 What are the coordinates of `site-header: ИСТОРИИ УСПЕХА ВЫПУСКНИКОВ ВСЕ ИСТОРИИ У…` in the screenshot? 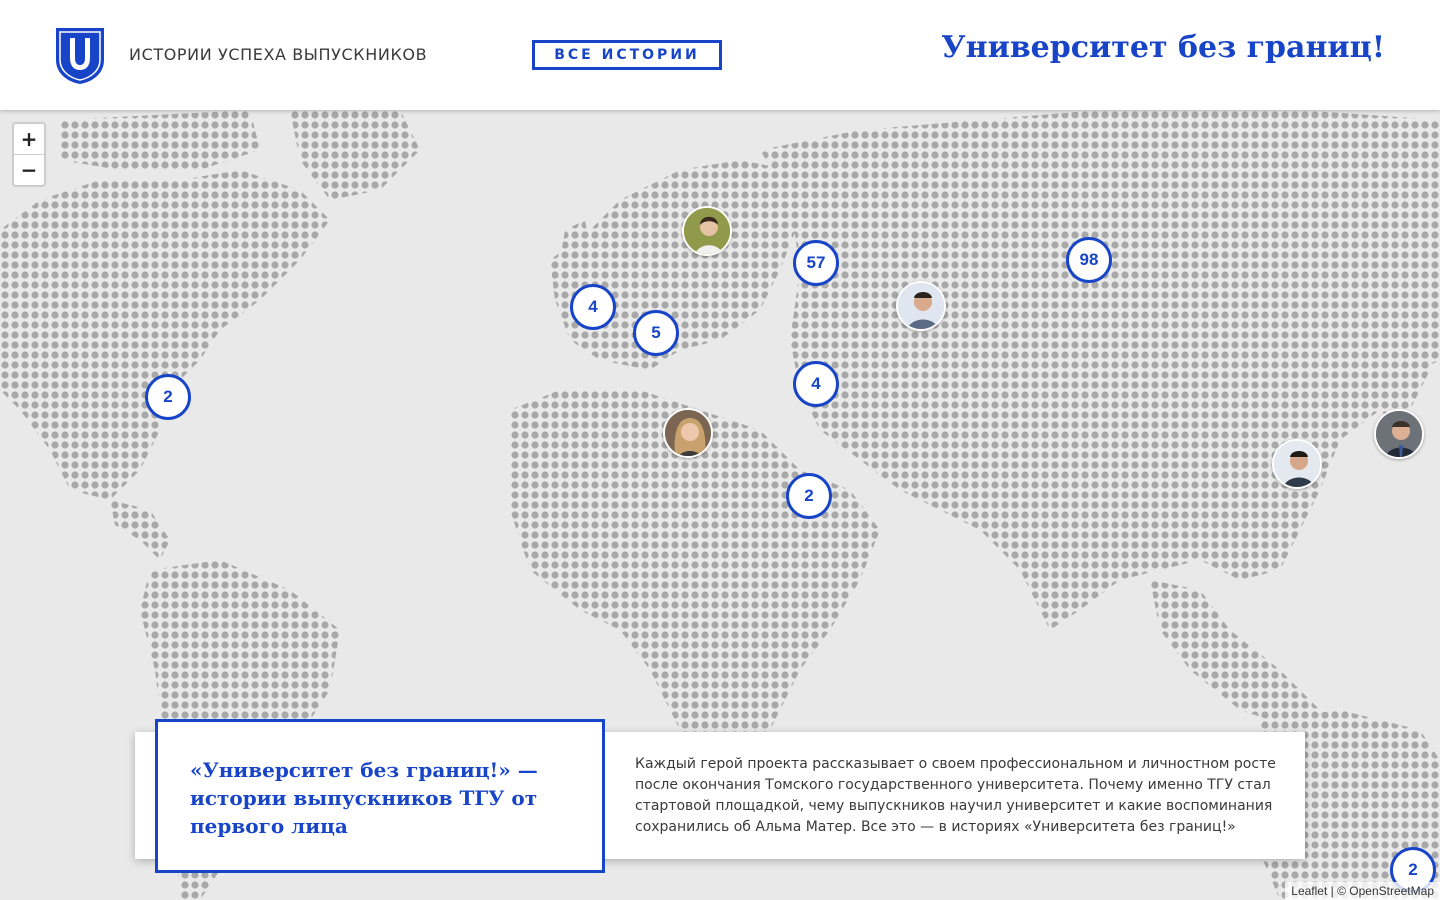 It's located at (720, 55).